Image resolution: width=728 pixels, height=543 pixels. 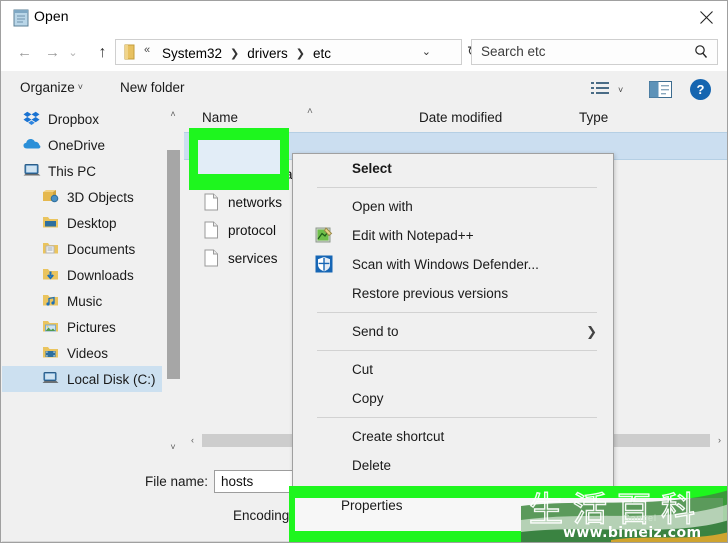 What do you see at coordinates (51, 249) in the screenshot?
I see `documents-icon` at bounding box center [51, 249].